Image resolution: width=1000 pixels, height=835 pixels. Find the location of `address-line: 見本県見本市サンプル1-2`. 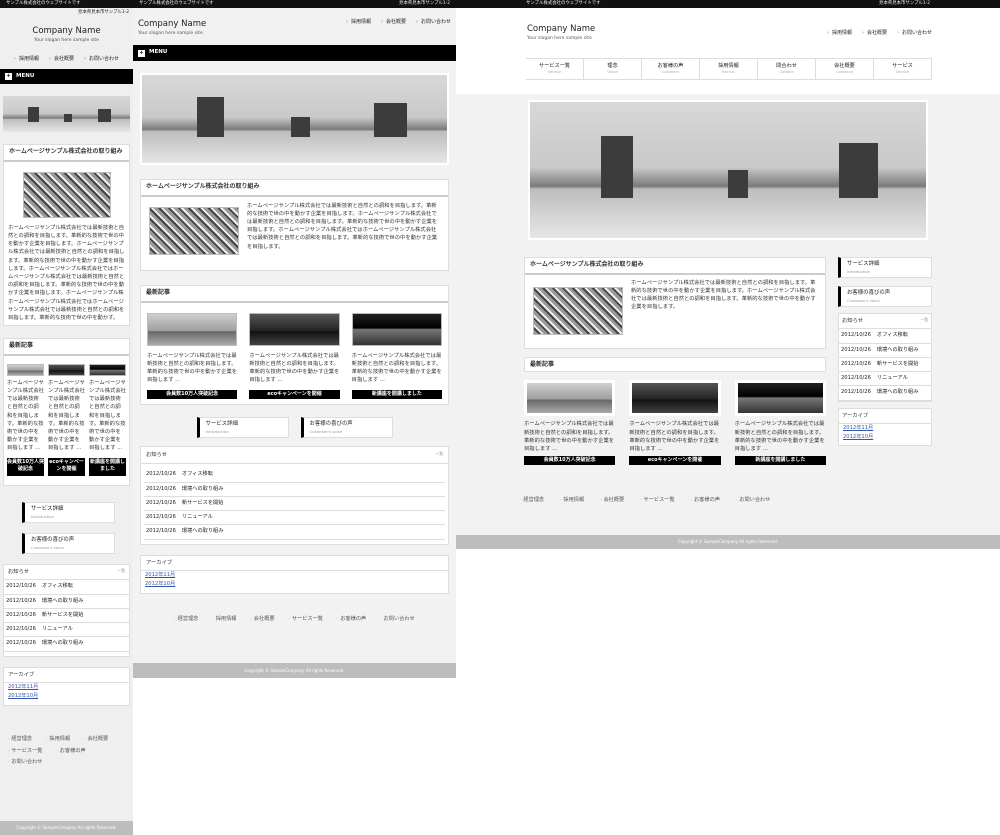

address-line: 見本県見本市サンプル1-2 is located at coordinates (904, 3).